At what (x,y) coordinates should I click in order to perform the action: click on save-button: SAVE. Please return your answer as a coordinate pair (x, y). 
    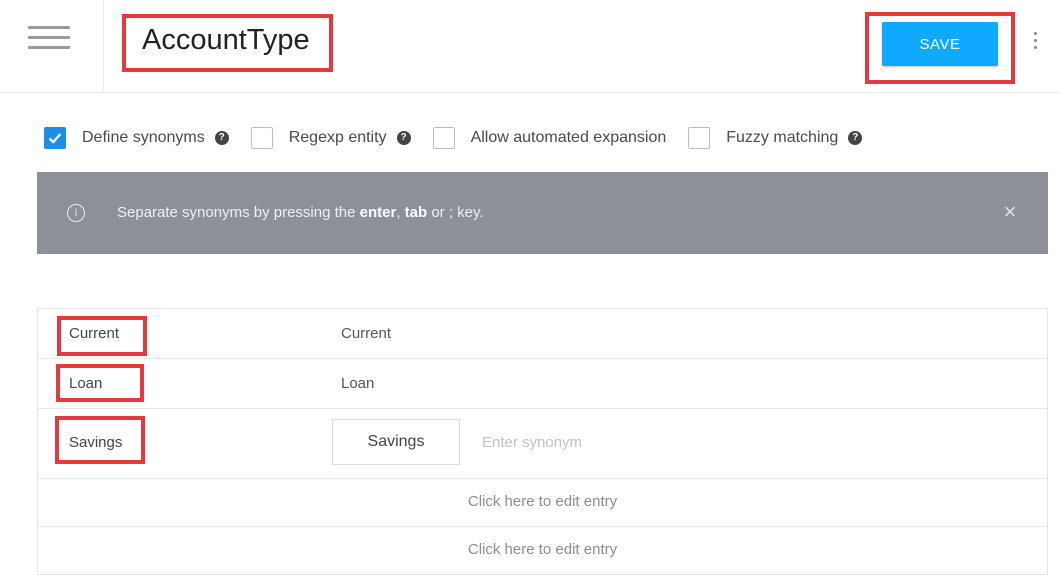
    Looking at the image, I should click on (940, 44).